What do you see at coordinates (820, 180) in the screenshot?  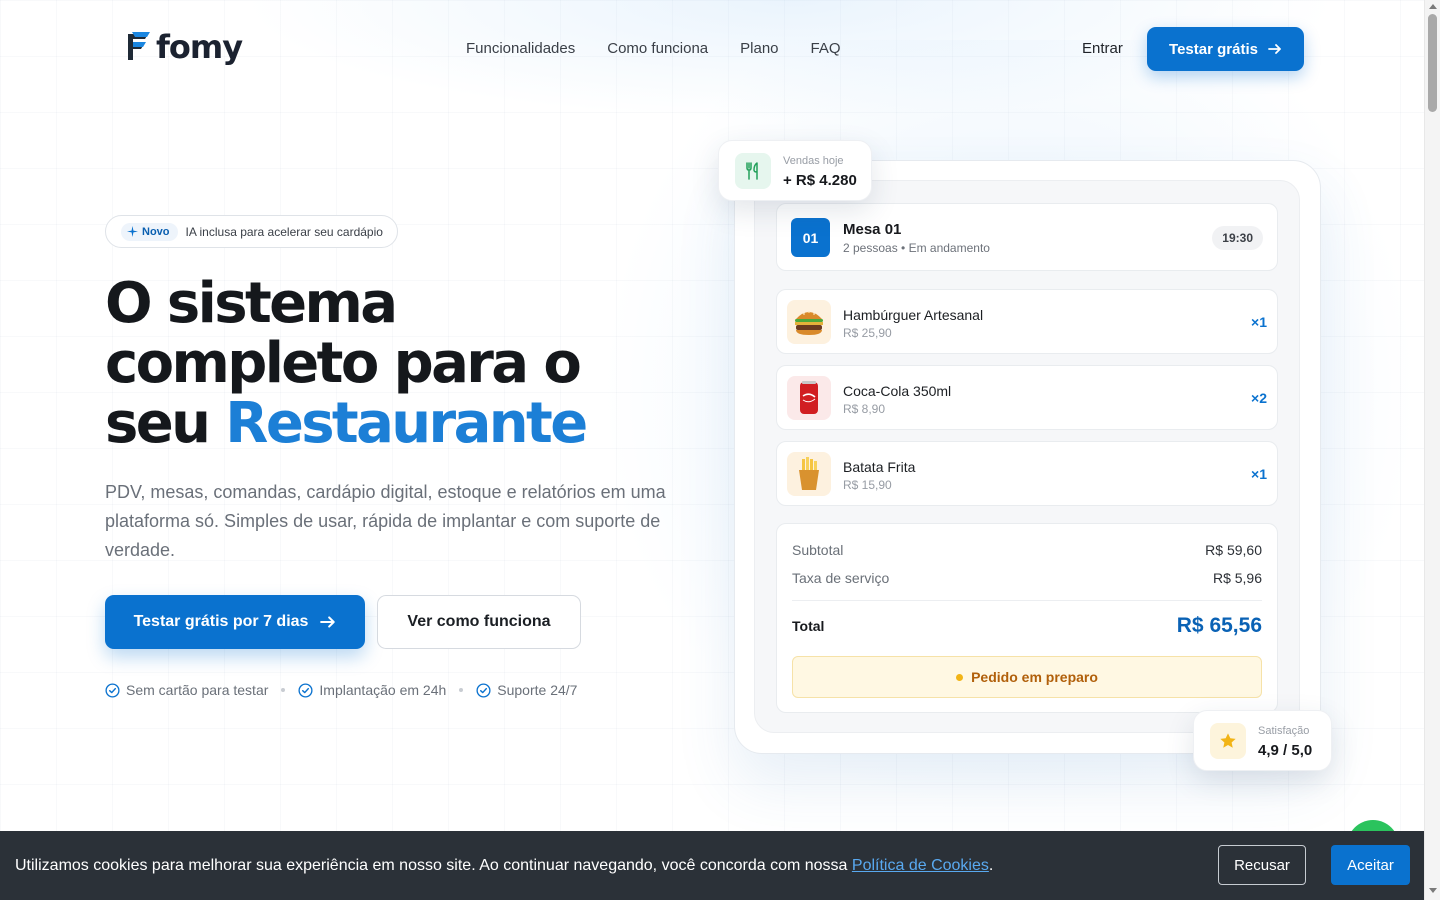 I see `sales-today-value: + R$ 4.280` at bounding box center [820, 180].